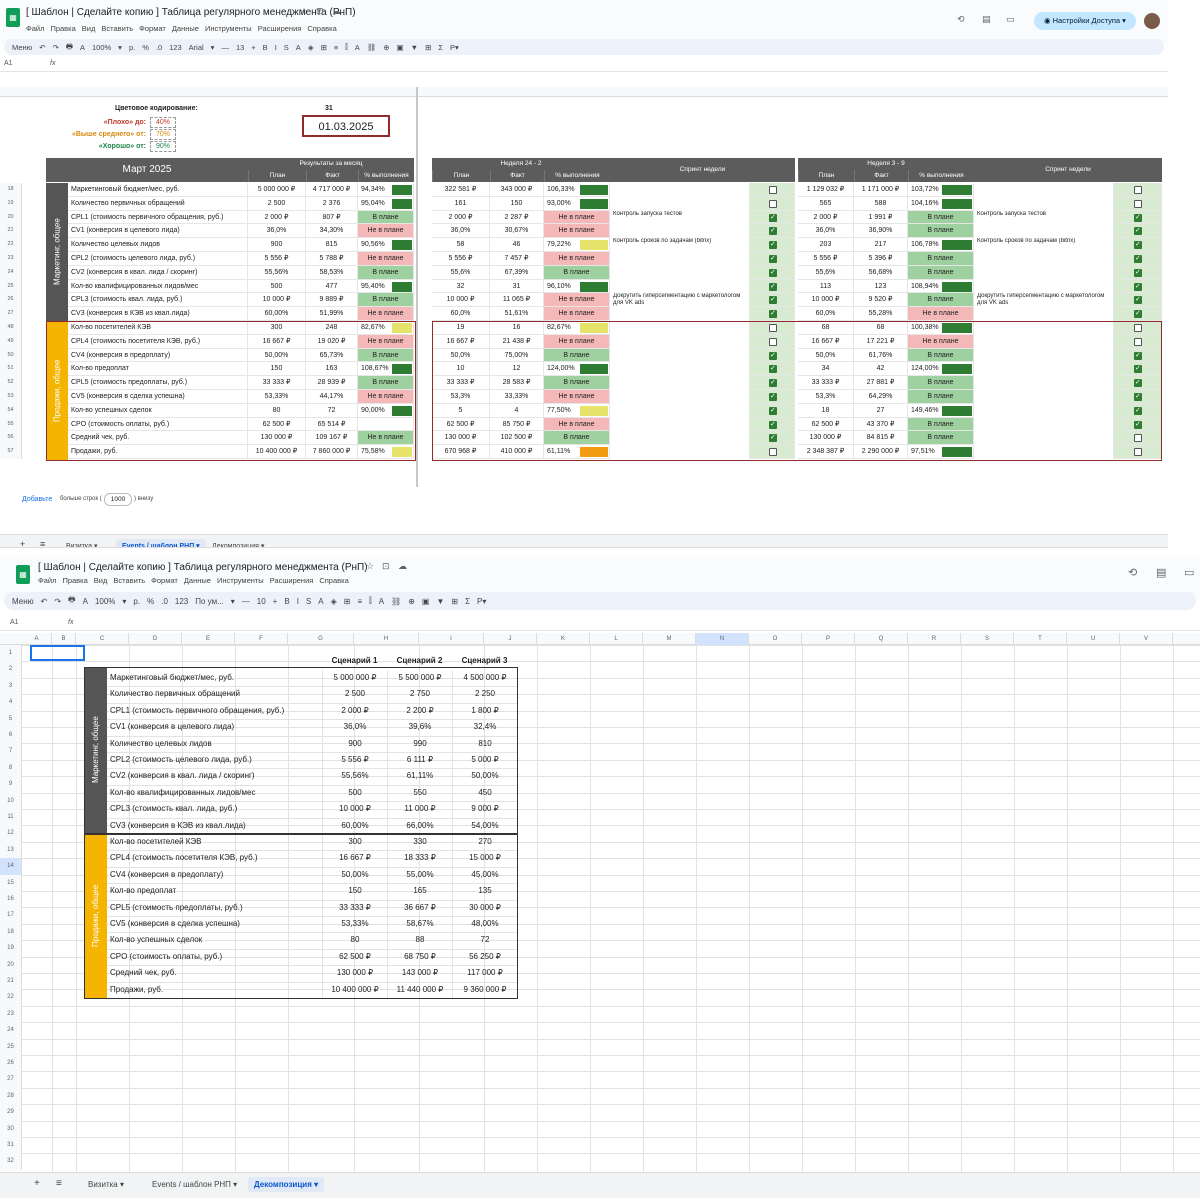  What do you see at coordinates (881, 272) in the screenshot?
I see `week2-fact: 56,68%` at bounding box center [881, 272].